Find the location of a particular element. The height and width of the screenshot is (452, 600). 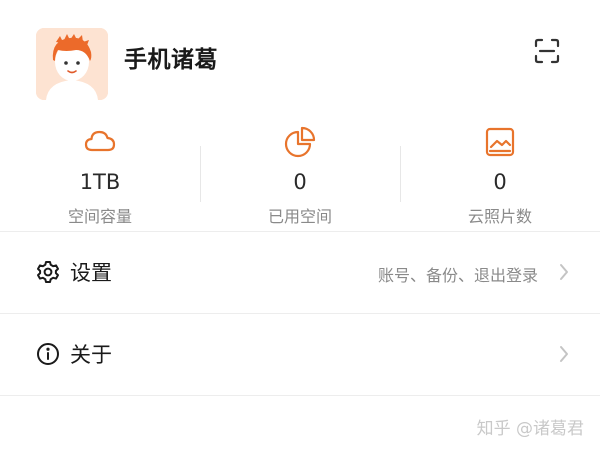

stat-storage-capacity: 1TB 空间容量 is located at coordinates (100, 174).